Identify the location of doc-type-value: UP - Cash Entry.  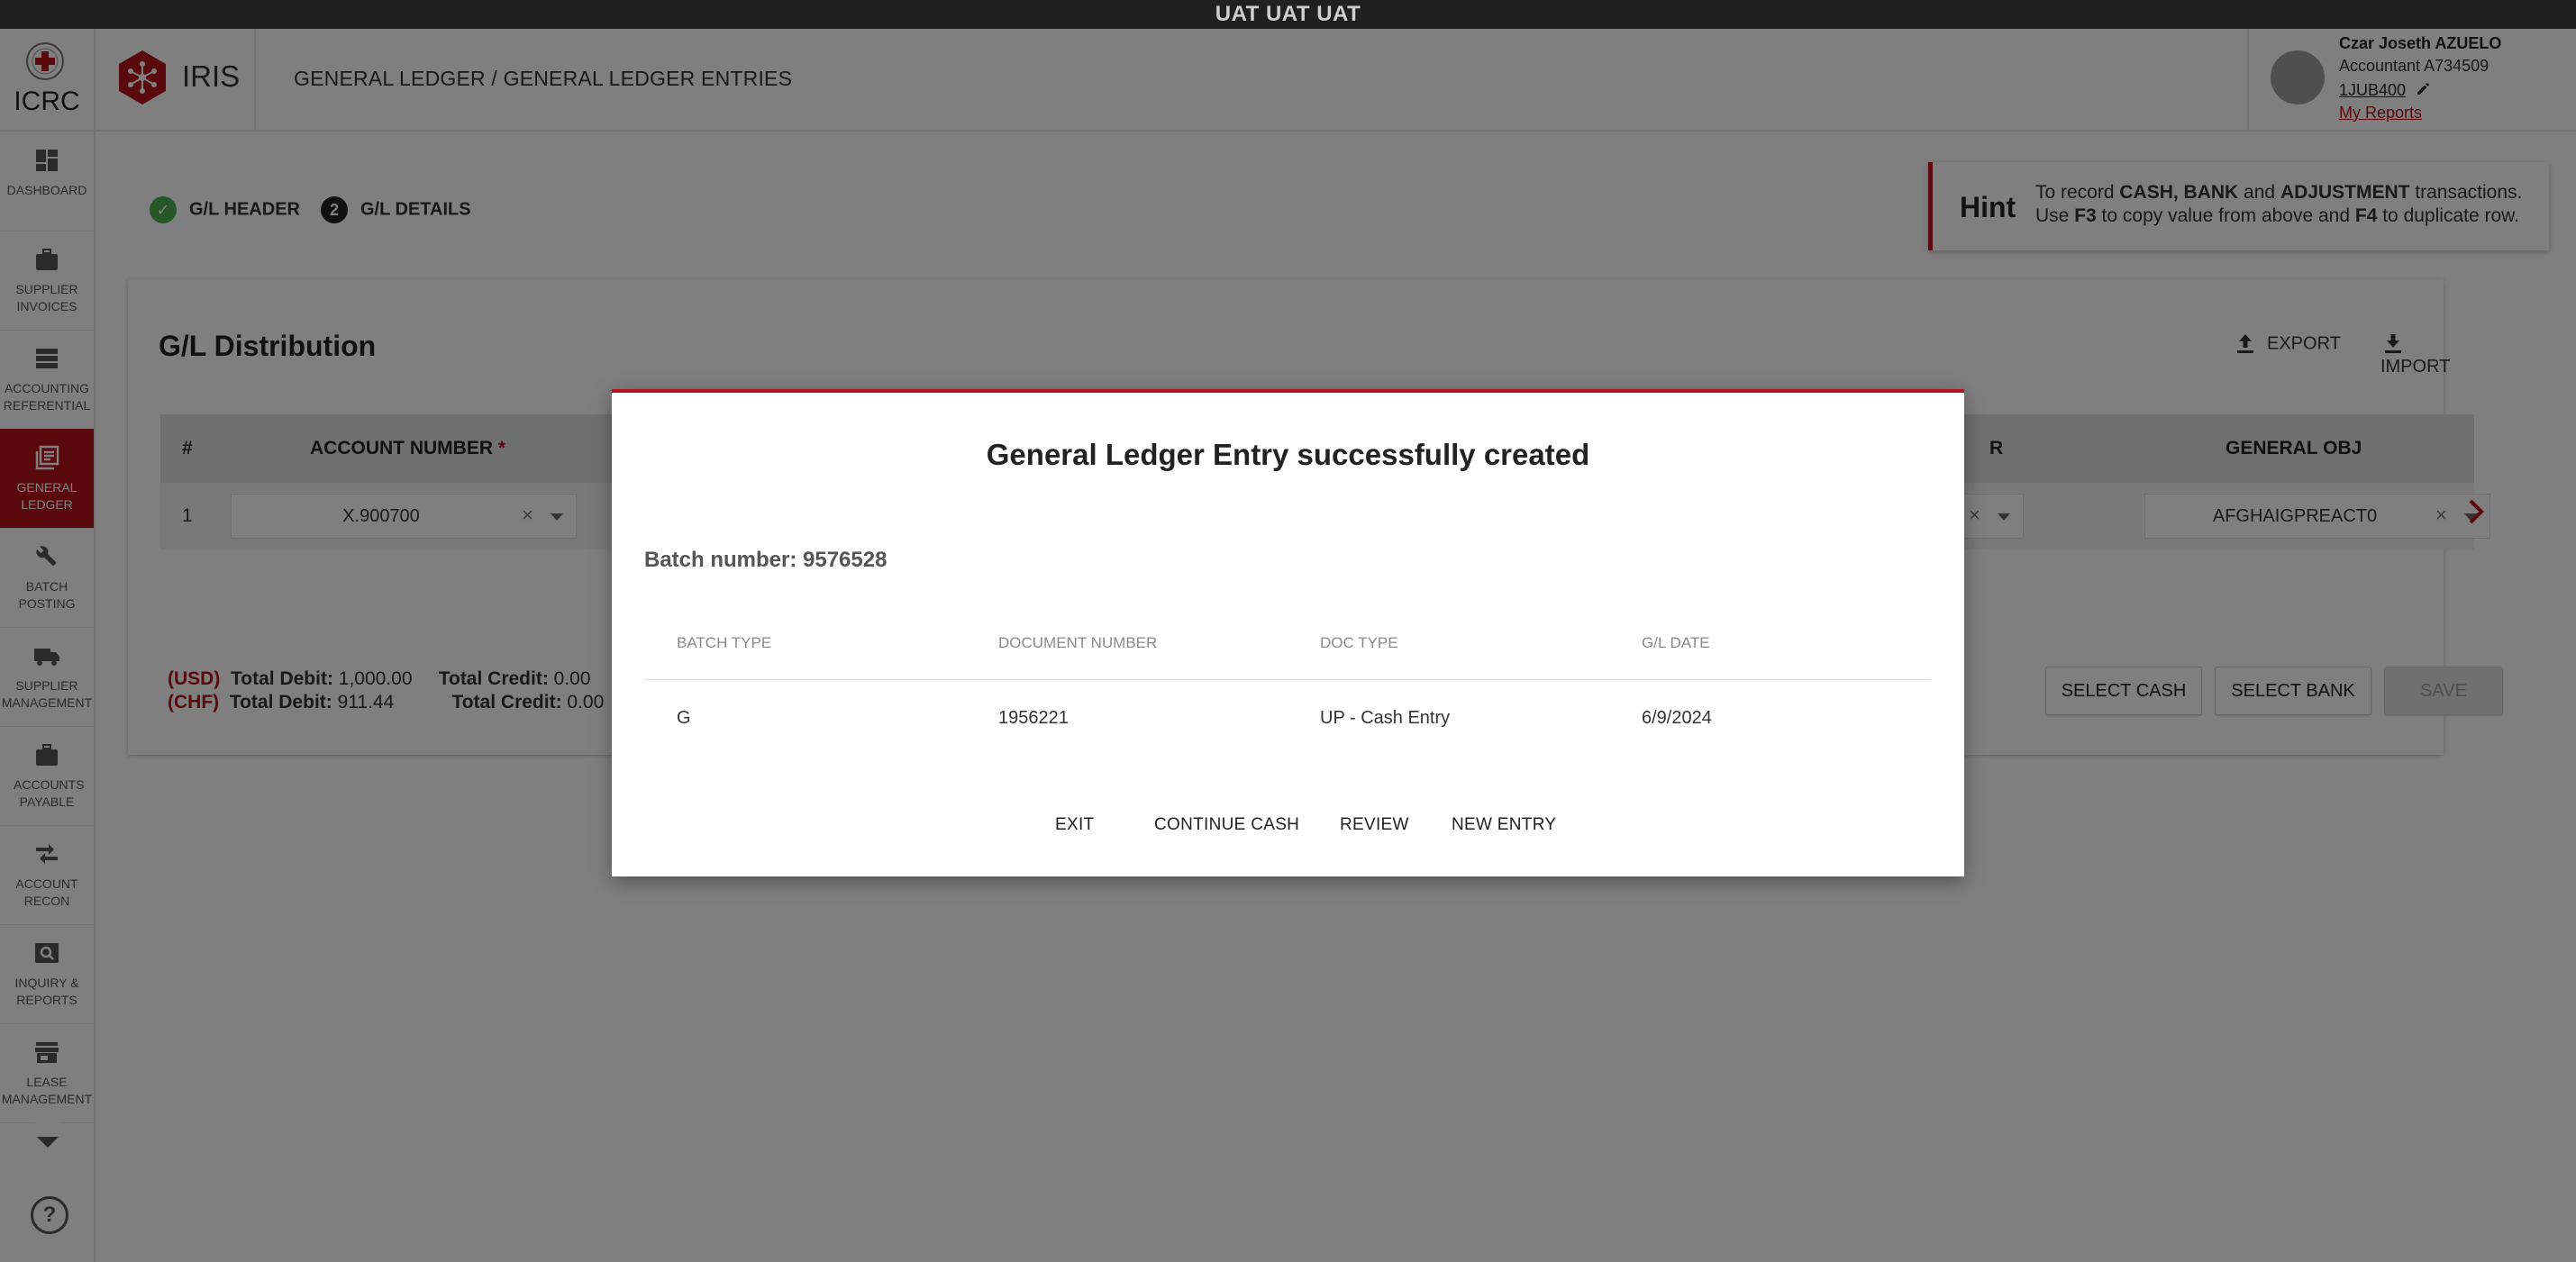
(1385, 718).